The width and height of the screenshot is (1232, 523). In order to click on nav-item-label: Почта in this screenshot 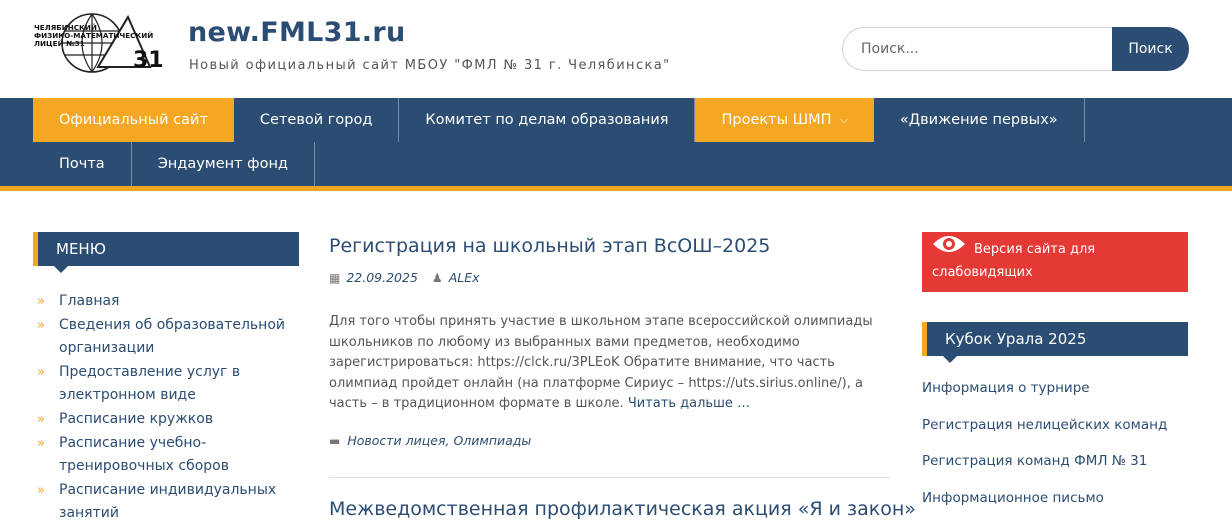, I will do `click(82, 164)`.